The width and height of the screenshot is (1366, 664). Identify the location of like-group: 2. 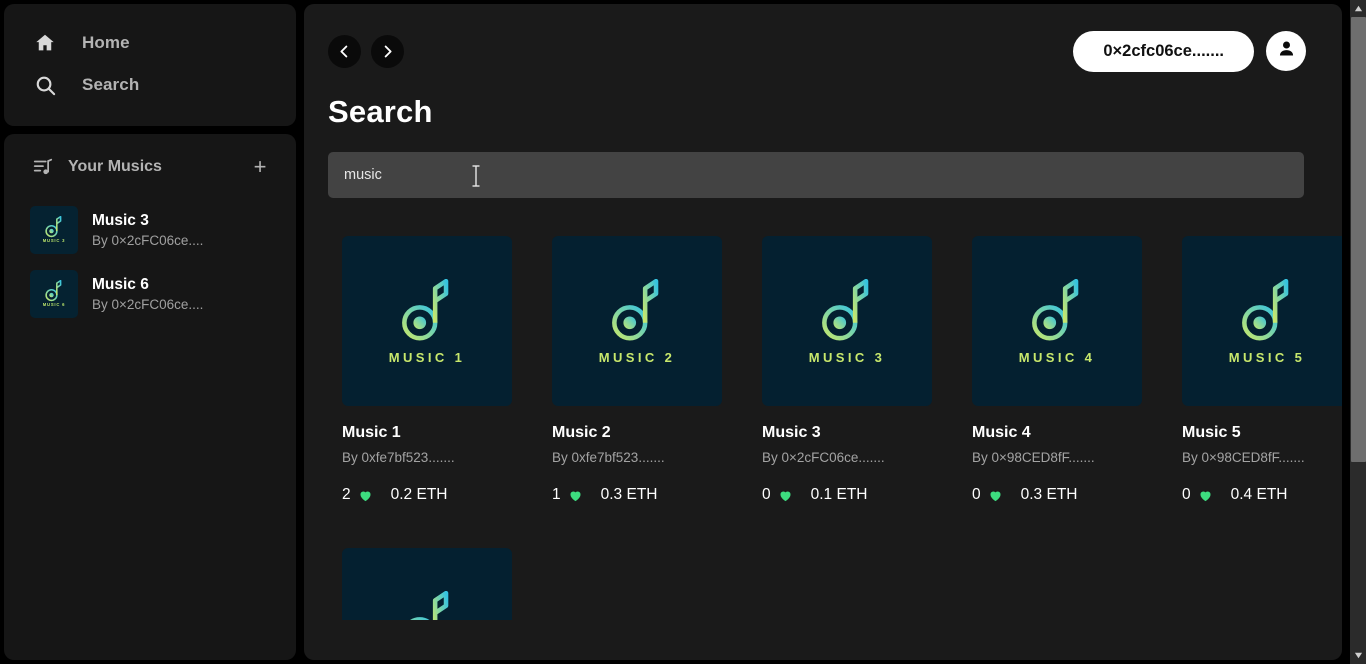
(357, 495).